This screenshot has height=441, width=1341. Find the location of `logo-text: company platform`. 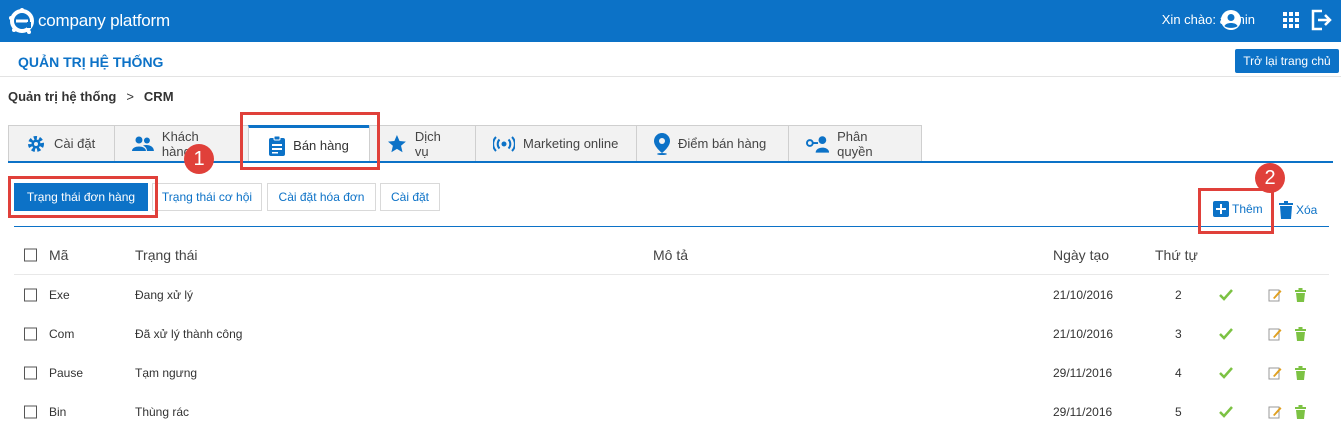

logo-text: company platform is located at coordinates (104, 20).